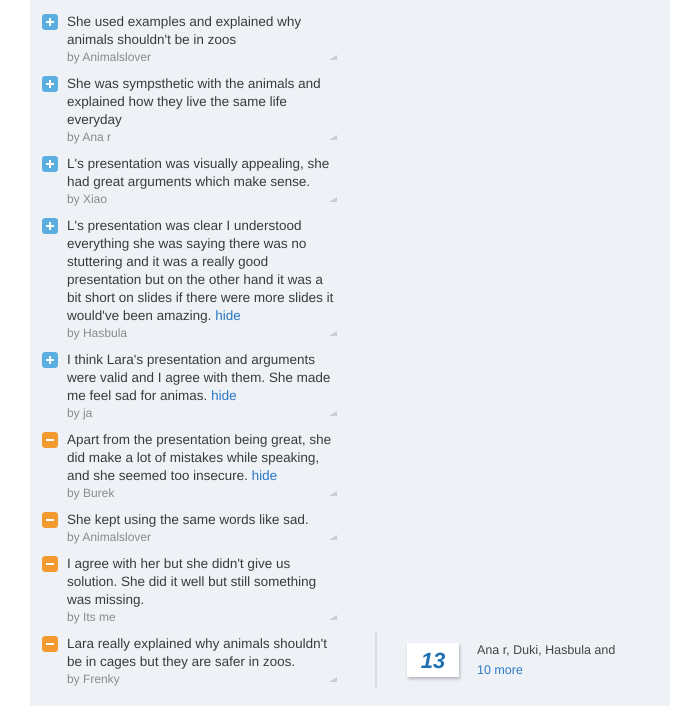 This screenshot has height=706, width=676. What do you see at coordinates (188, 520) in the screenshot?
I see `comment-text: She kept using the same words like sad.` at bounding box center [188, 520].